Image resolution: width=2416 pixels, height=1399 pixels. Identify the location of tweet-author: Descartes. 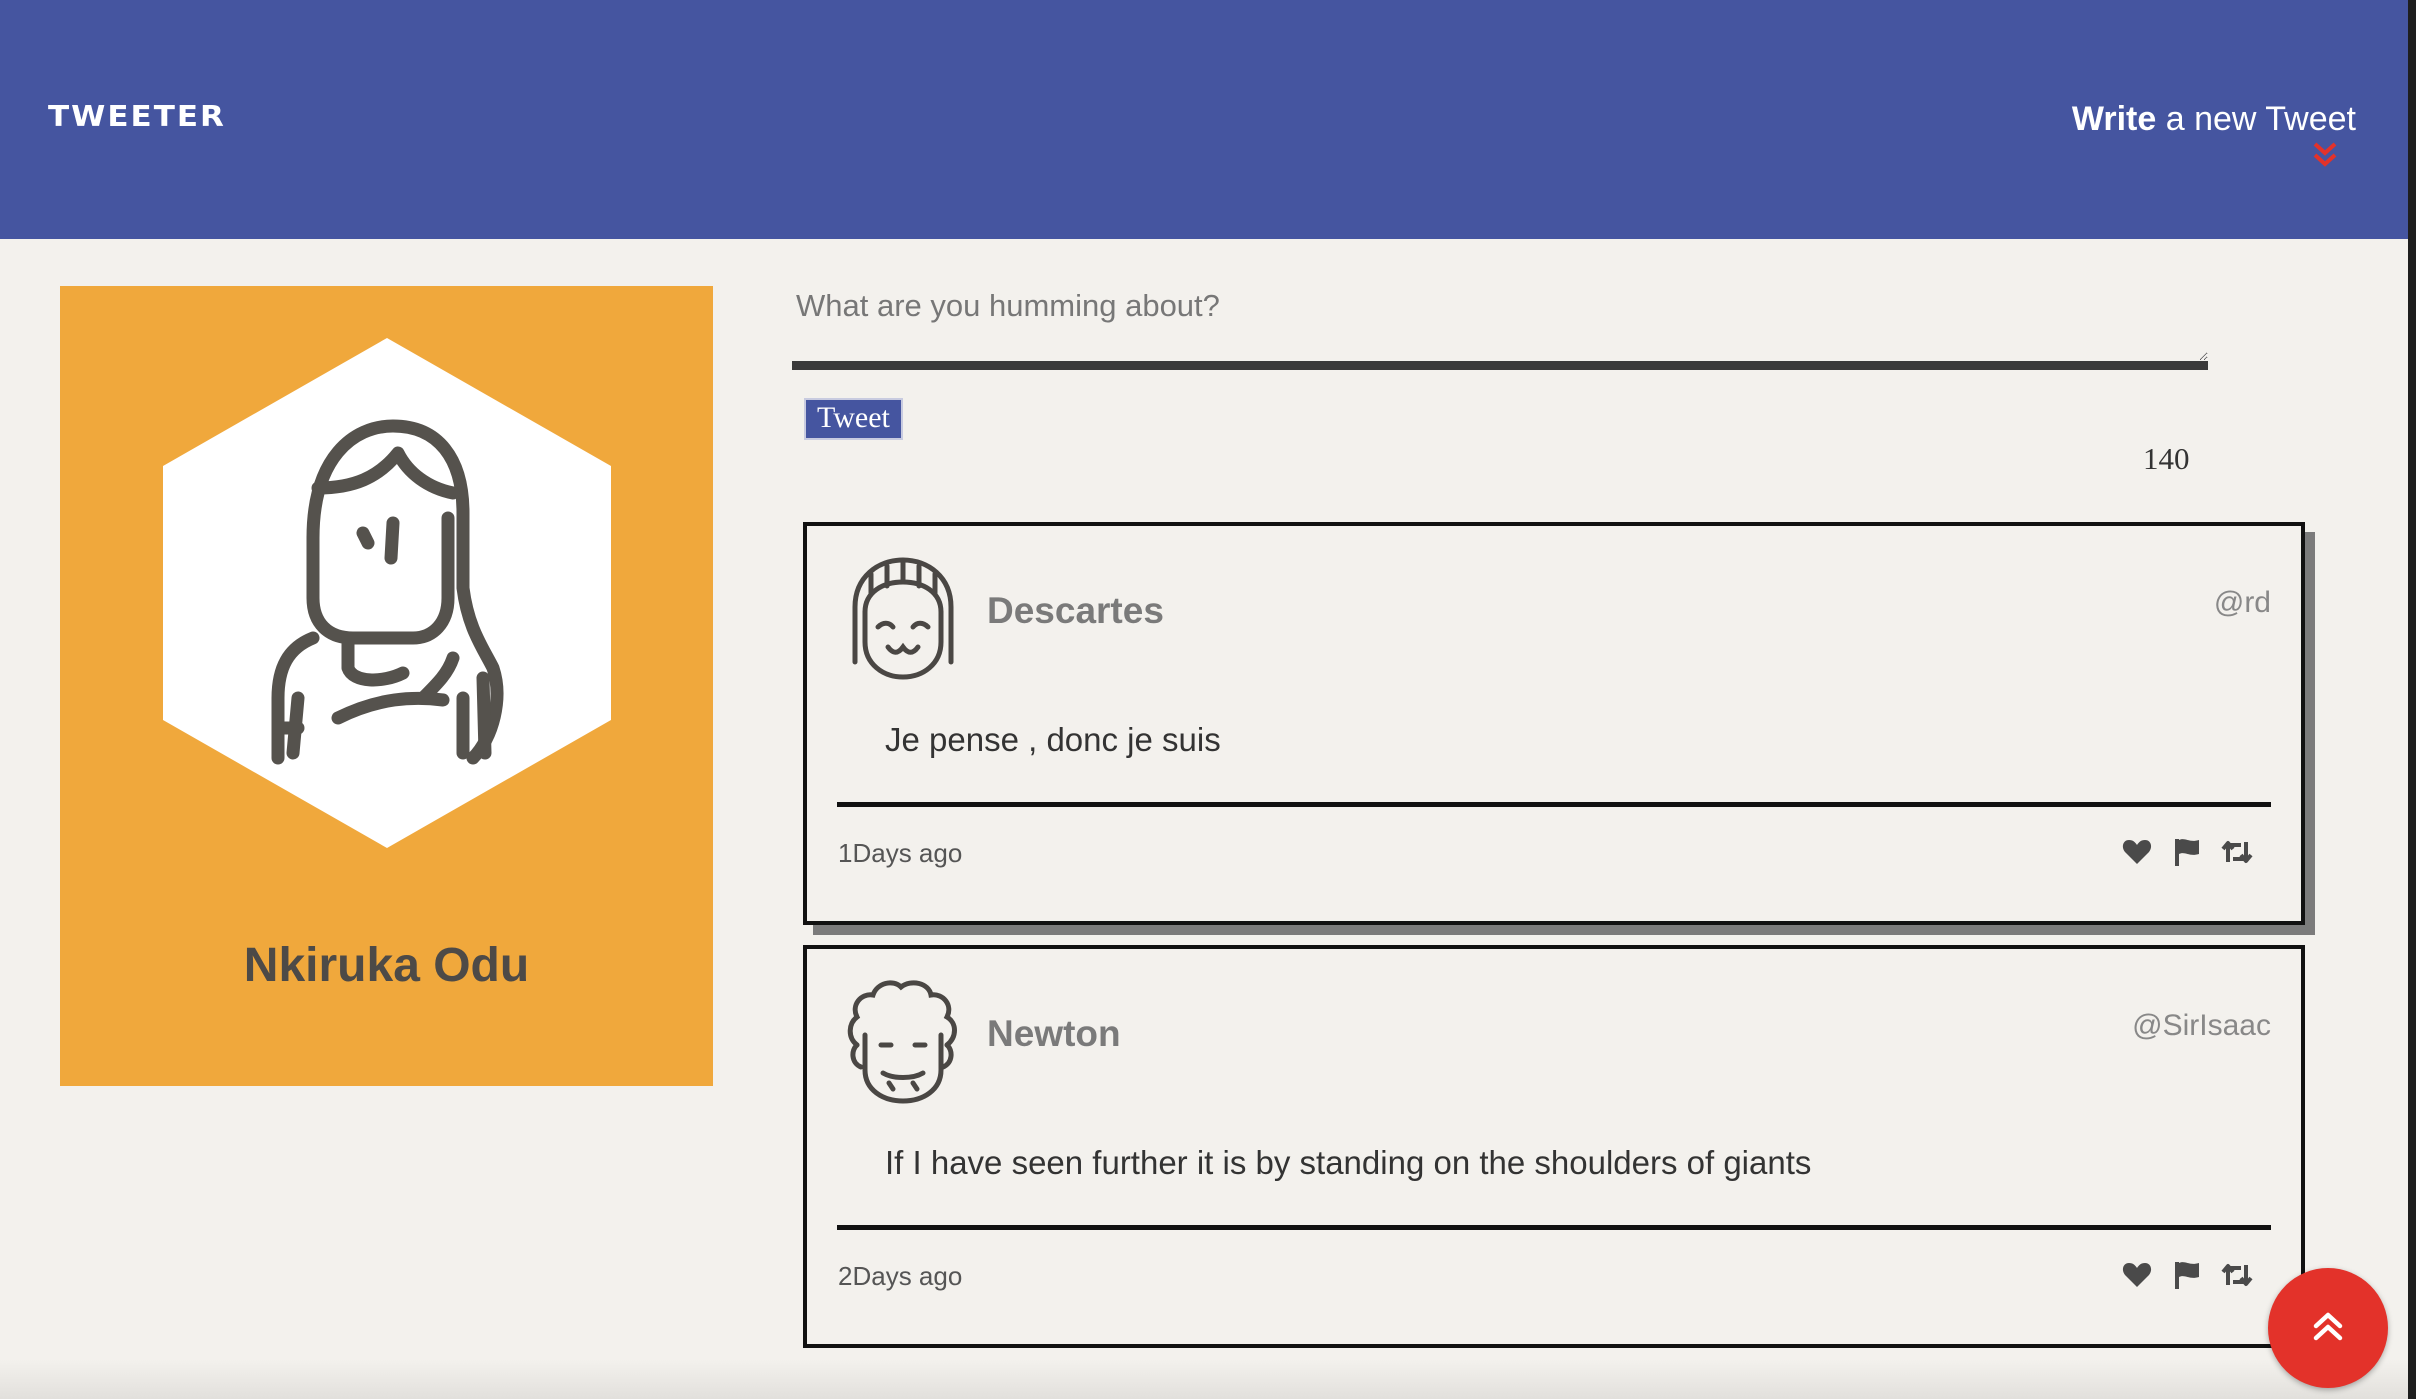
(1075, 610).